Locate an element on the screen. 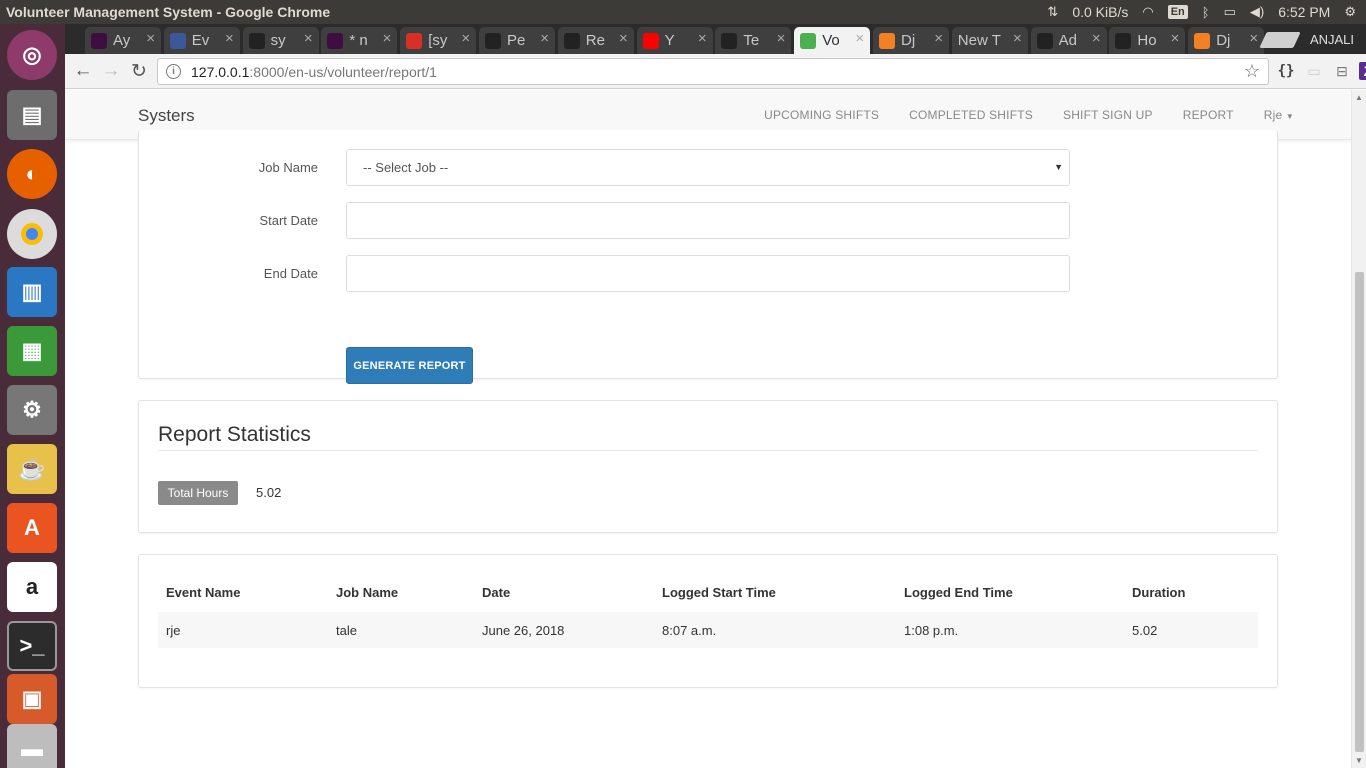  cell-logged-start: 8:07 a.m. is located at coordinates (689, 630).